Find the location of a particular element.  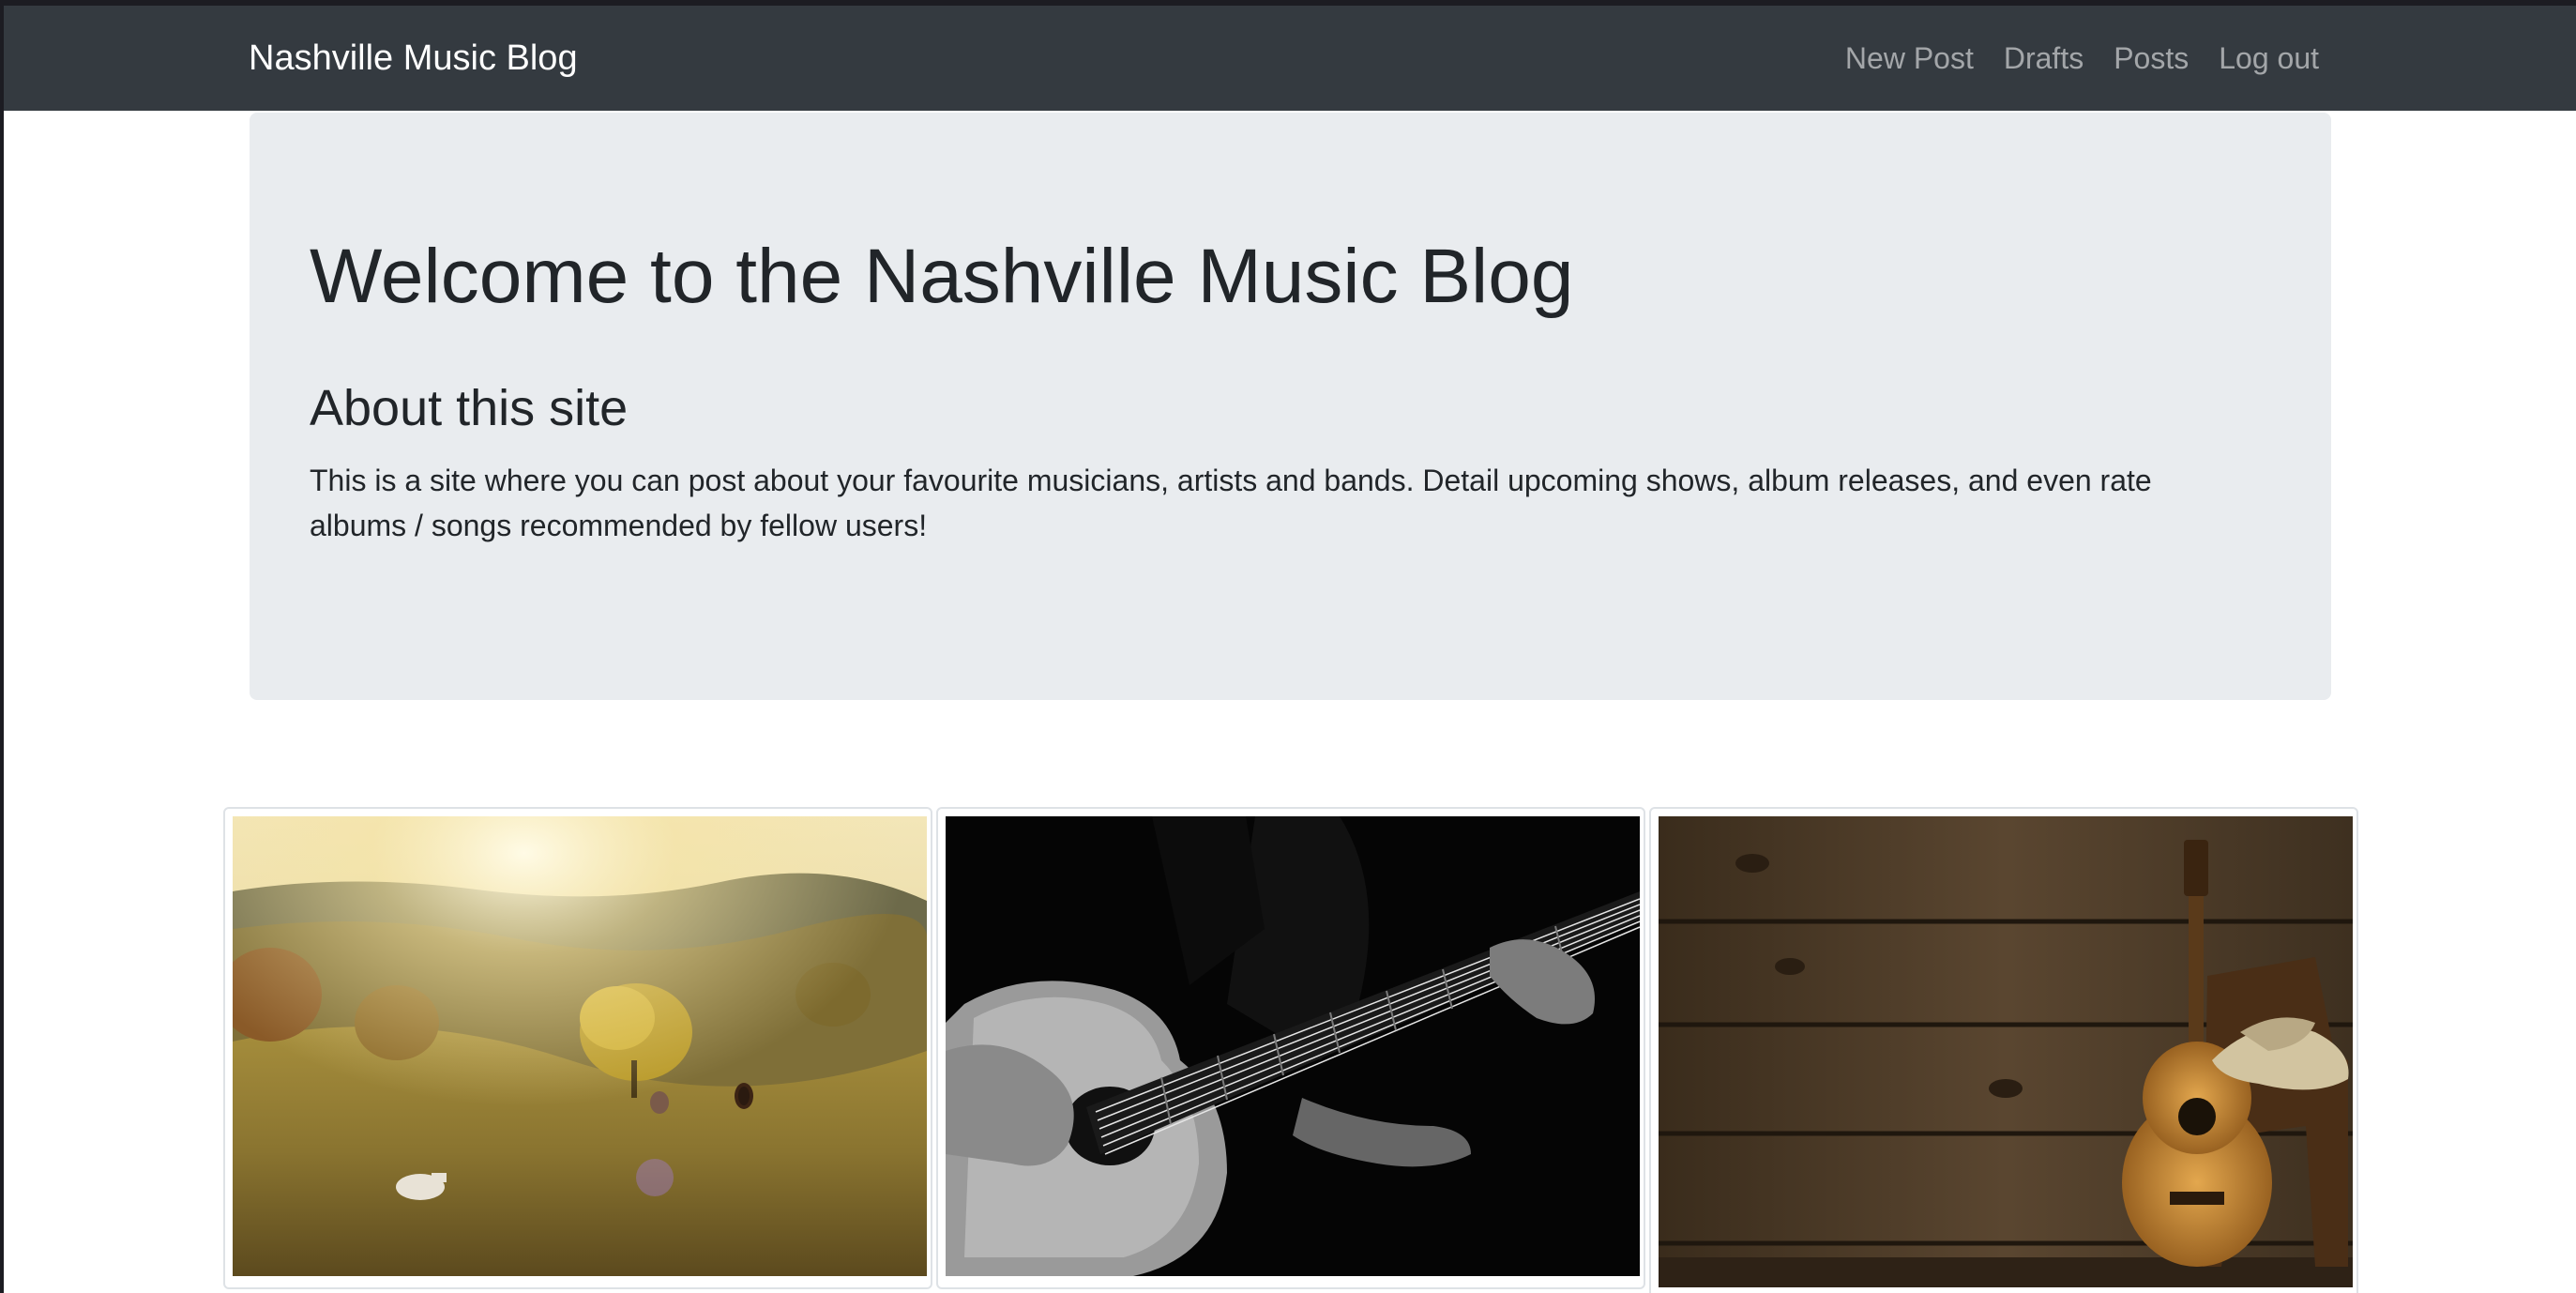

gallery-card-guitar-hat is located at coordinates (2003, 1050).